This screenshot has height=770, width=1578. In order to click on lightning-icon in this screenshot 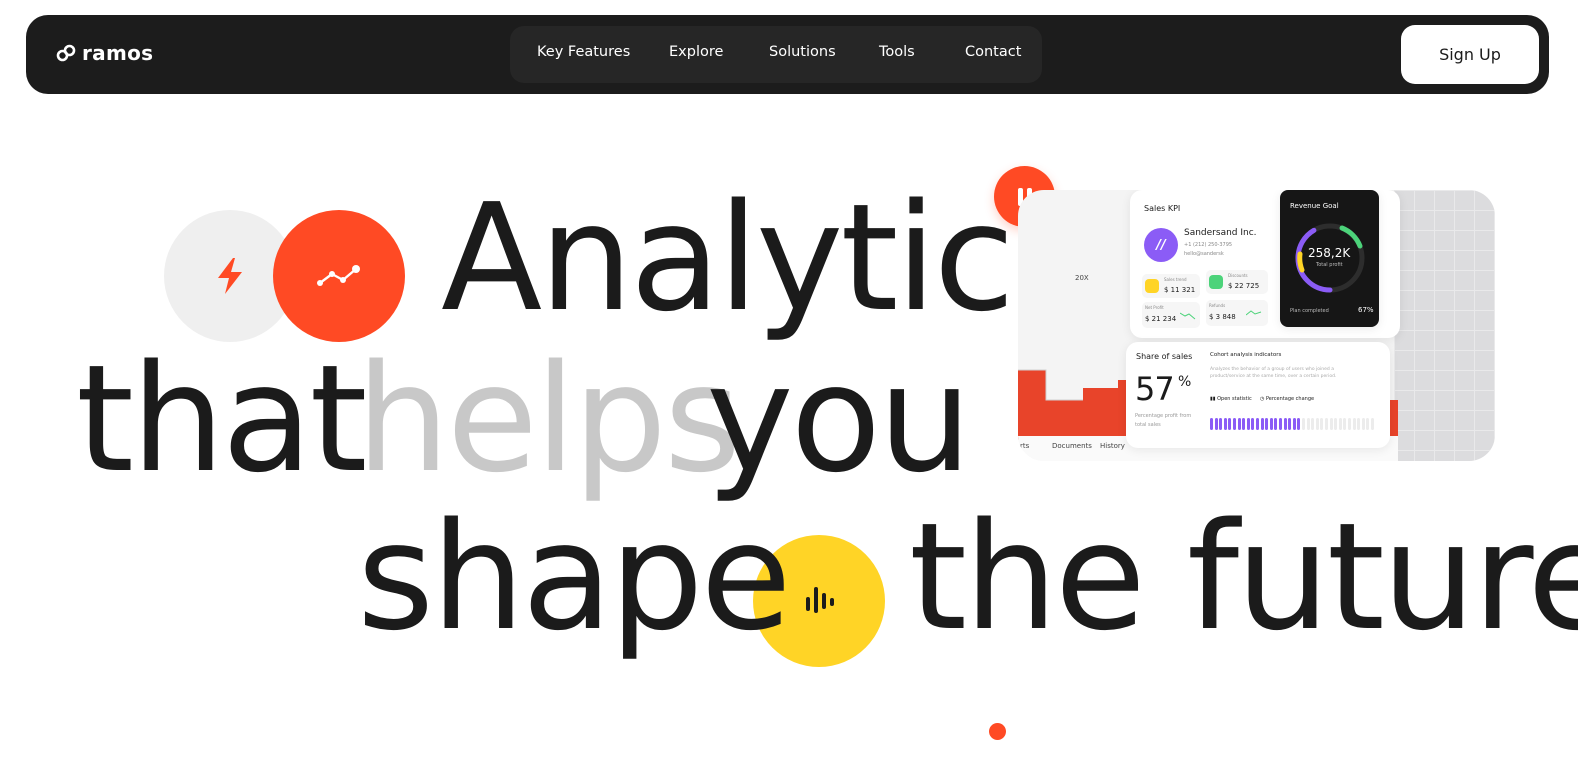, I will do `click(230, 276)`.